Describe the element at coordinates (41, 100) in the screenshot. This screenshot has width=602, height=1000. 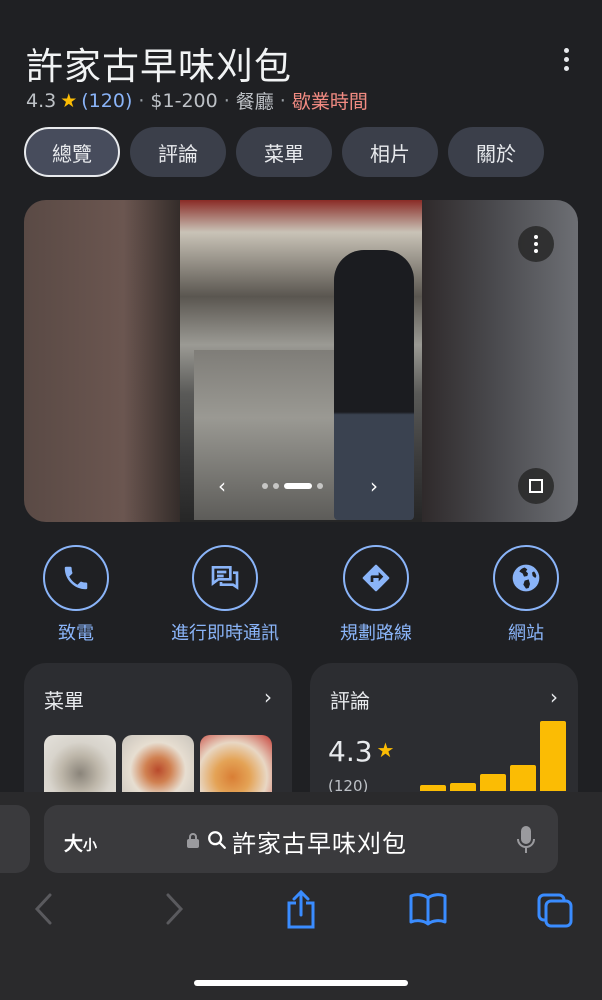
I see `rating-value: 4.3` at that location.